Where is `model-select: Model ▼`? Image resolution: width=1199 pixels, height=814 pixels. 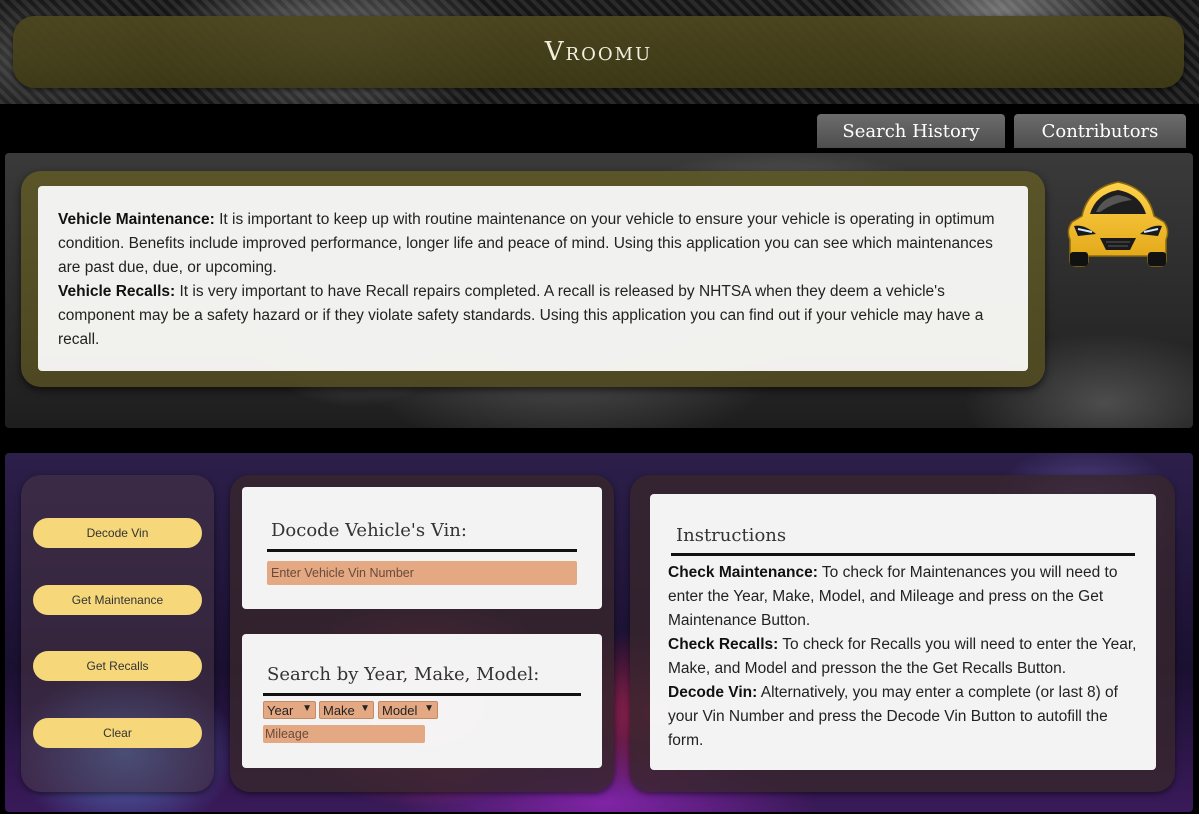 model-select: Model ▼ is located at coordinates (408, 710).